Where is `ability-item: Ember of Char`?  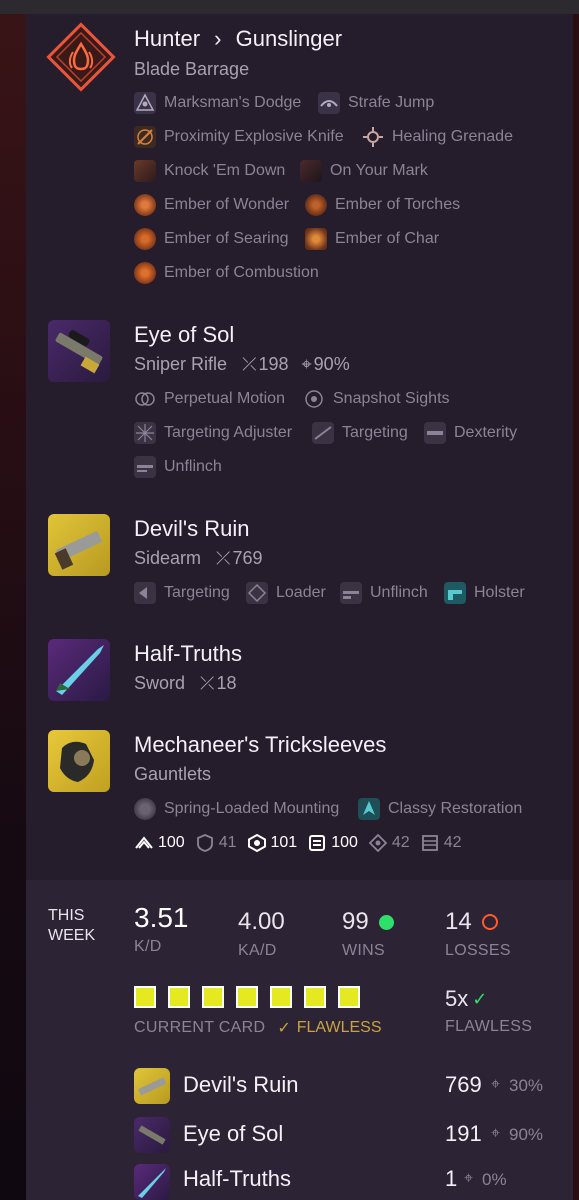 ability-item: Ember of Char is located at coordinates (372, 239).